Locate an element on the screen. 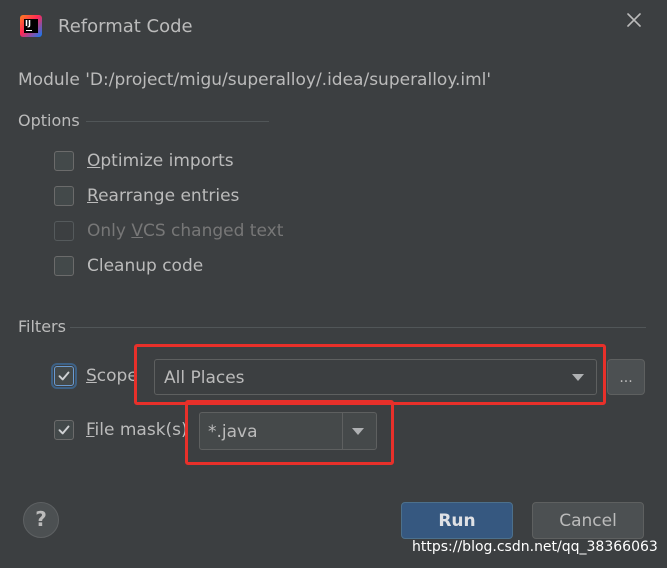 The height and width of the screenshot is (568, 667). only-vcs-mnemonic: V is located at coordinates (137, 231).